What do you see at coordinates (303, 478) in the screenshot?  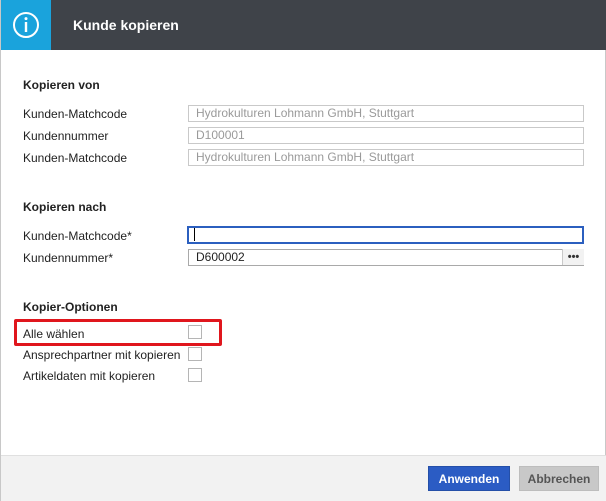 I see `dialog-footer` at bounding box center [303, 478].